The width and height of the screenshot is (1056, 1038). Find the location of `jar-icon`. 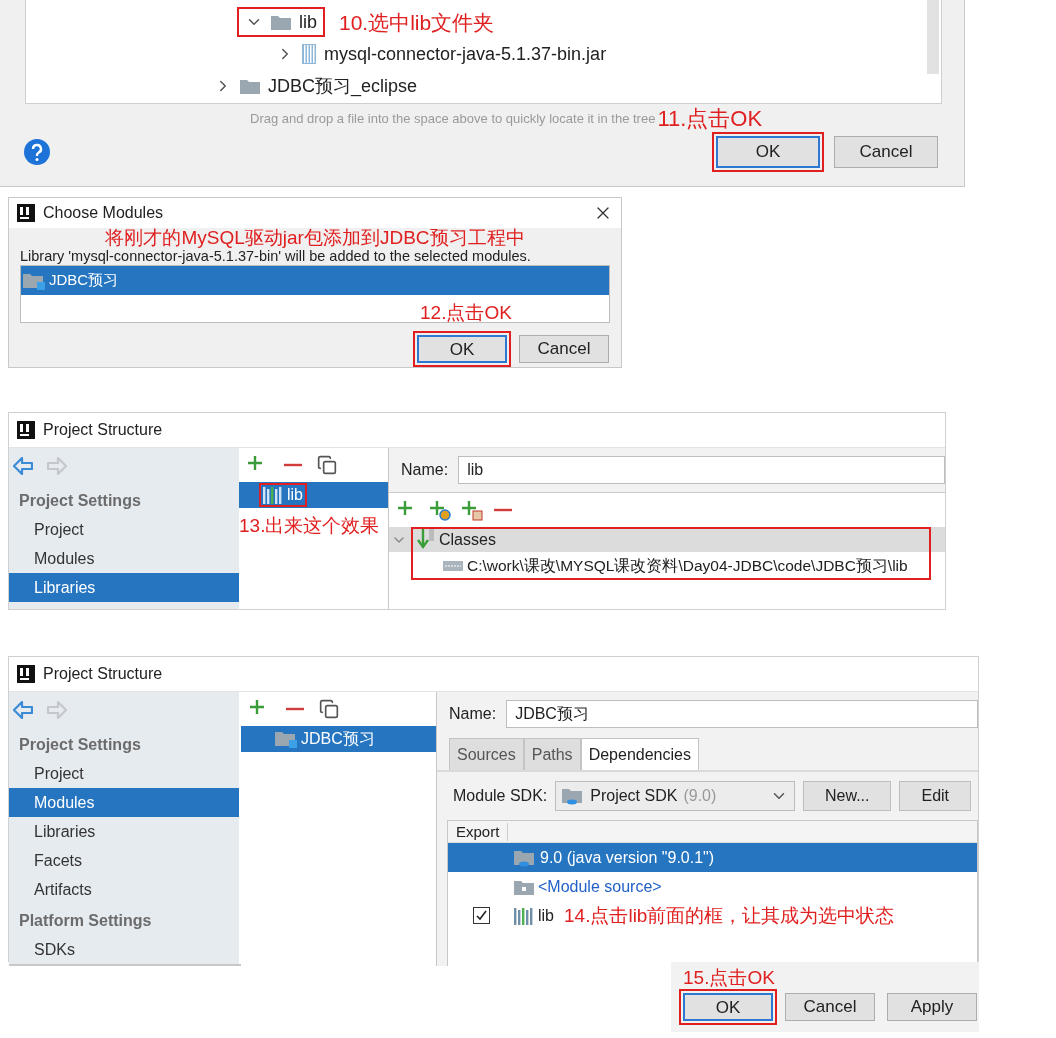

jar-icon is located at coordinates (309, 54).